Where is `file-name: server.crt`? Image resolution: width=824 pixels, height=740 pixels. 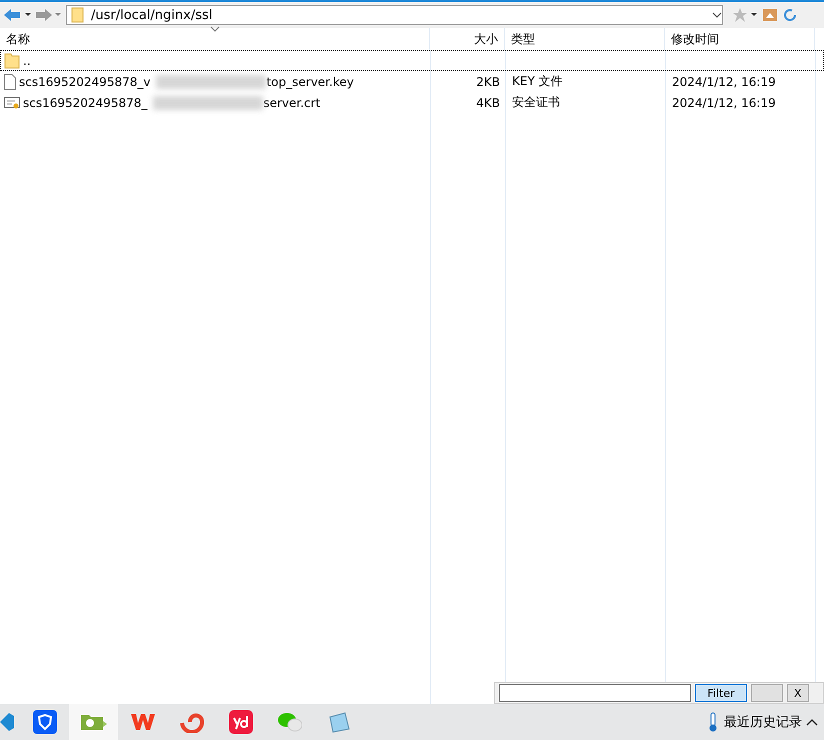 file-name: server.crt is located at coordinates (292, 103).